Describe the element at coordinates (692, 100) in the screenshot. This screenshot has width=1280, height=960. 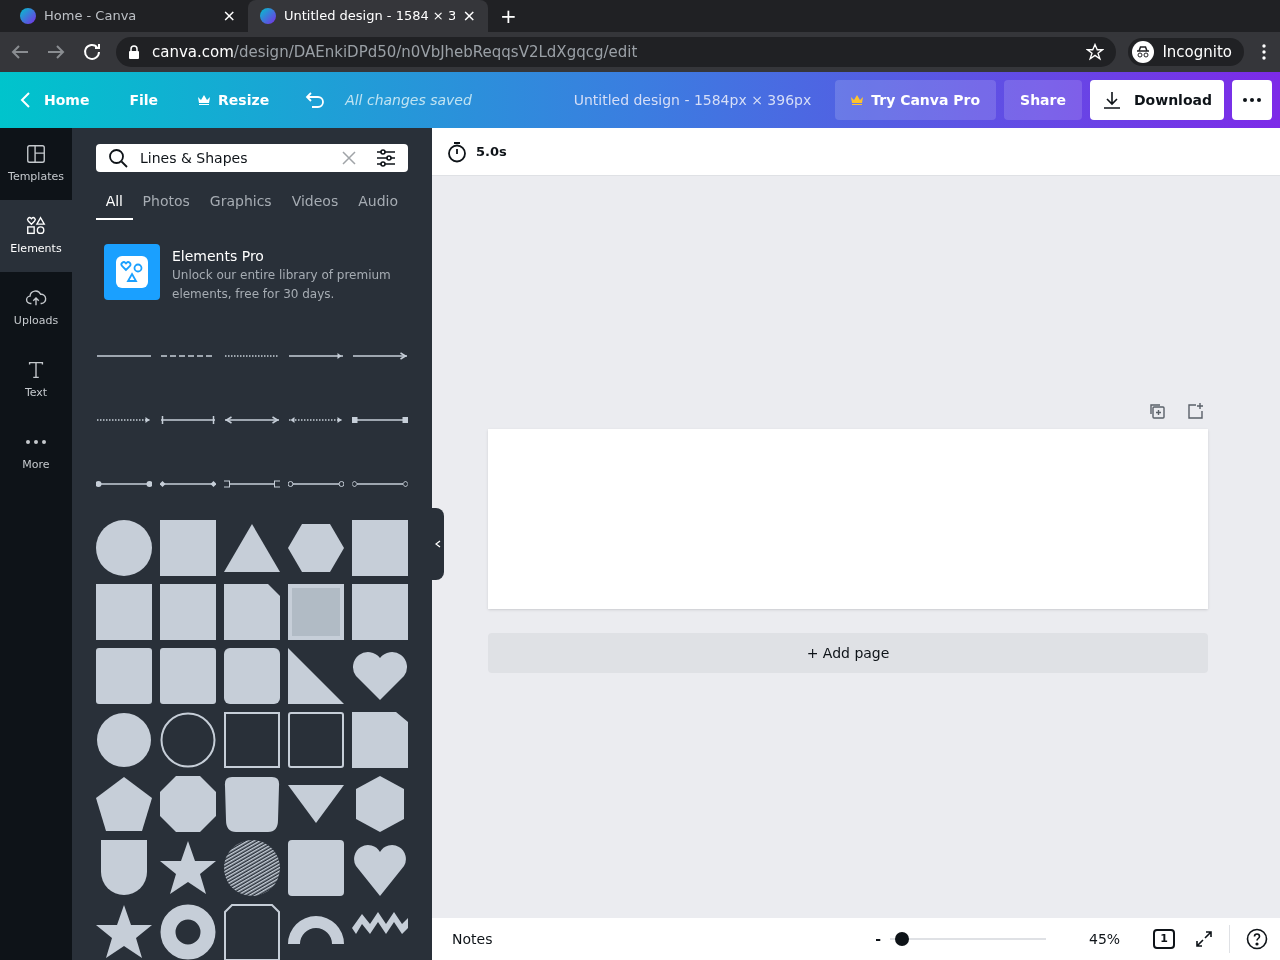
I see `design-title: Untitled design - 1584px × 396px` at that location.